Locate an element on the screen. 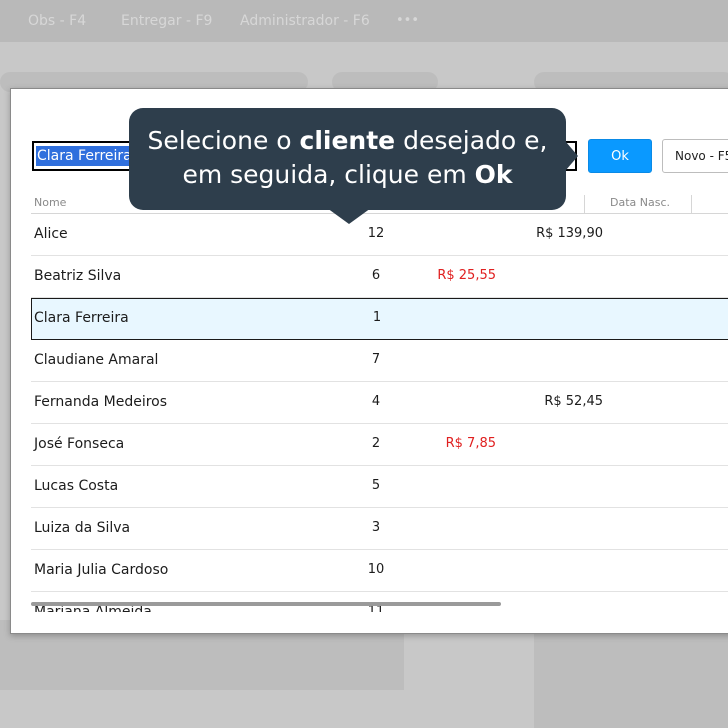 The height and width of the screenshot is (728, 728). client-code: 4 is located at coordinates (376, 401).